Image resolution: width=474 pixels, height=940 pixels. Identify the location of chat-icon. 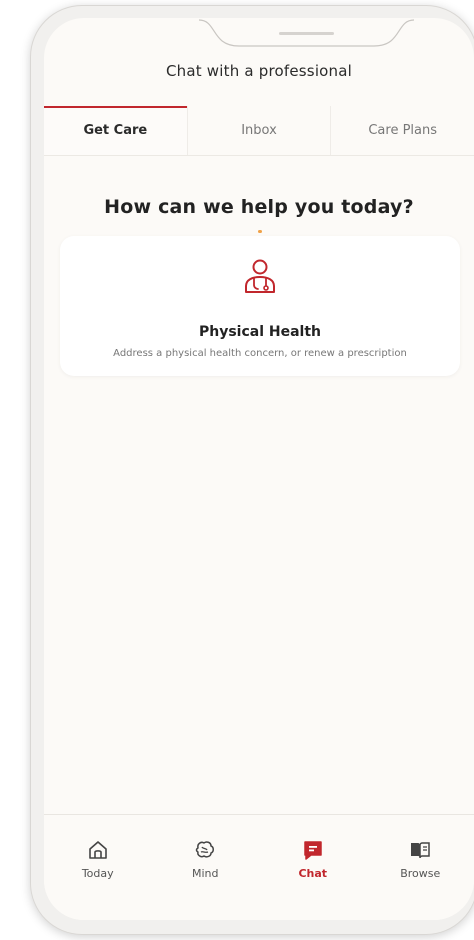
(313, 850).